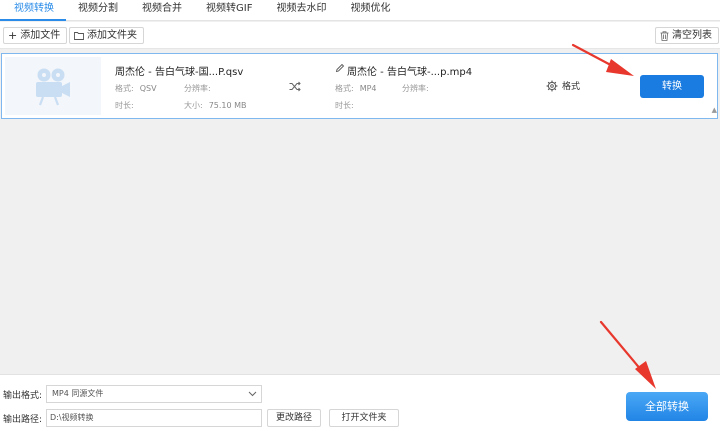 The width and height of the screenshot is (720, 431). I want to click on shuffle-icon, so click(295, 86).